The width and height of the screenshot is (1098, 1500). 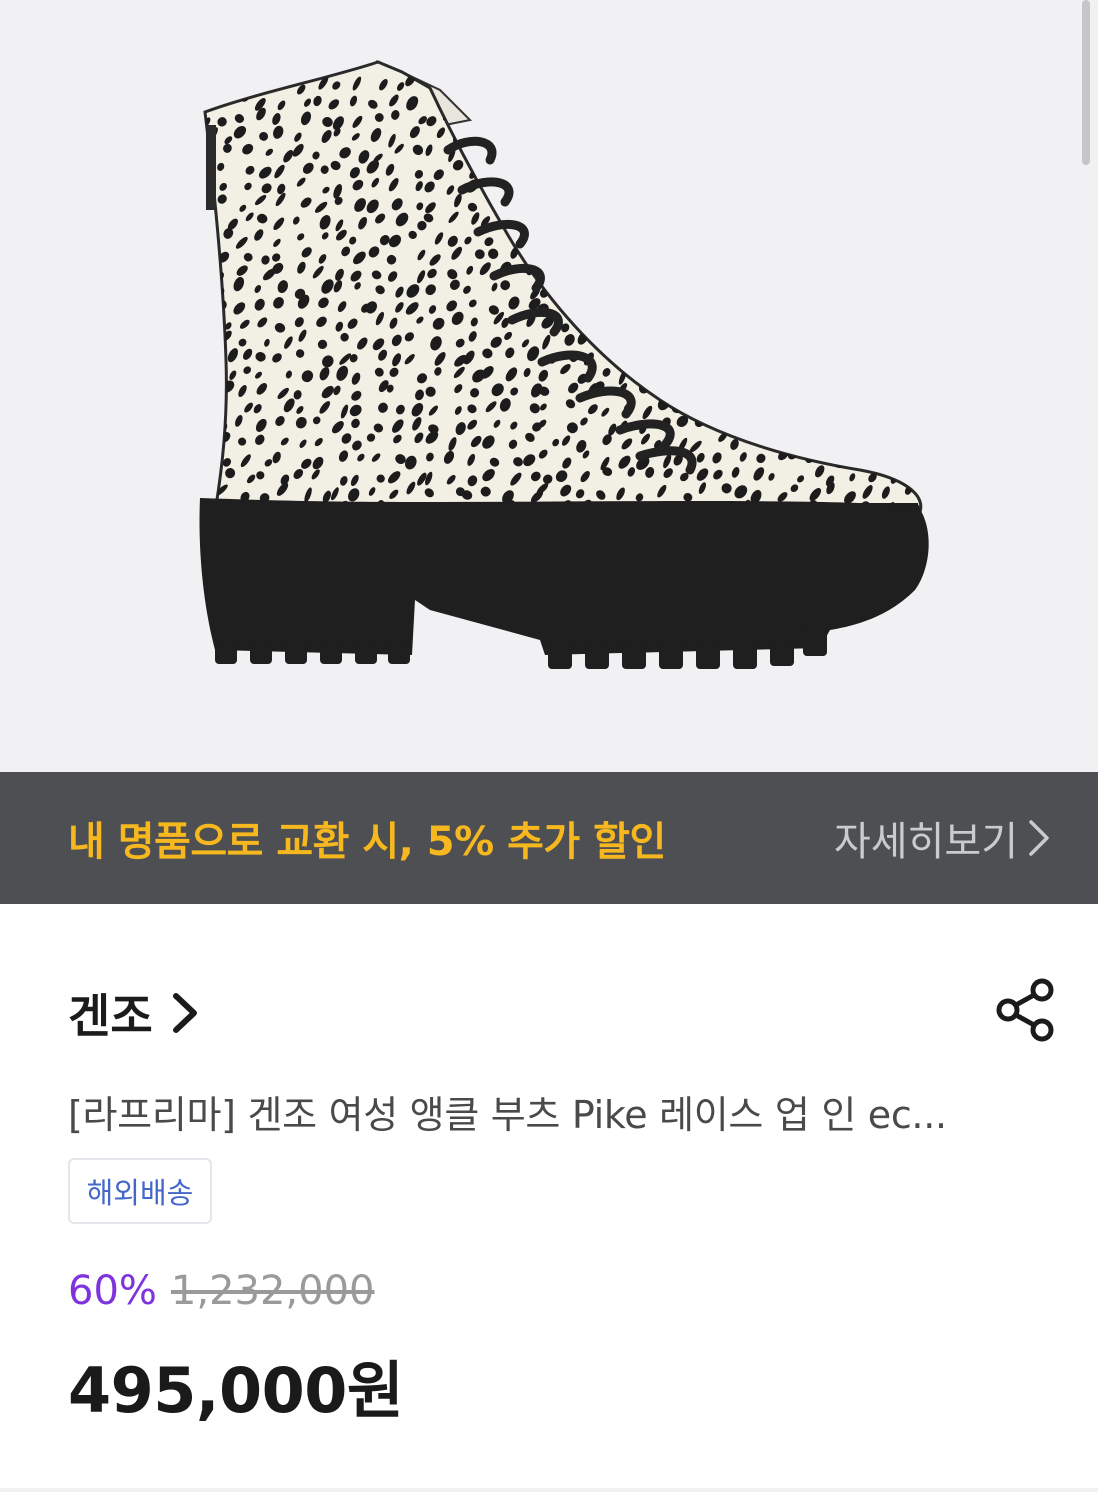 What do you see at coordinates (926, 842) in the screenshot?
I see `promo-more-label: 자세히보기` at bounding box center [926, 842].